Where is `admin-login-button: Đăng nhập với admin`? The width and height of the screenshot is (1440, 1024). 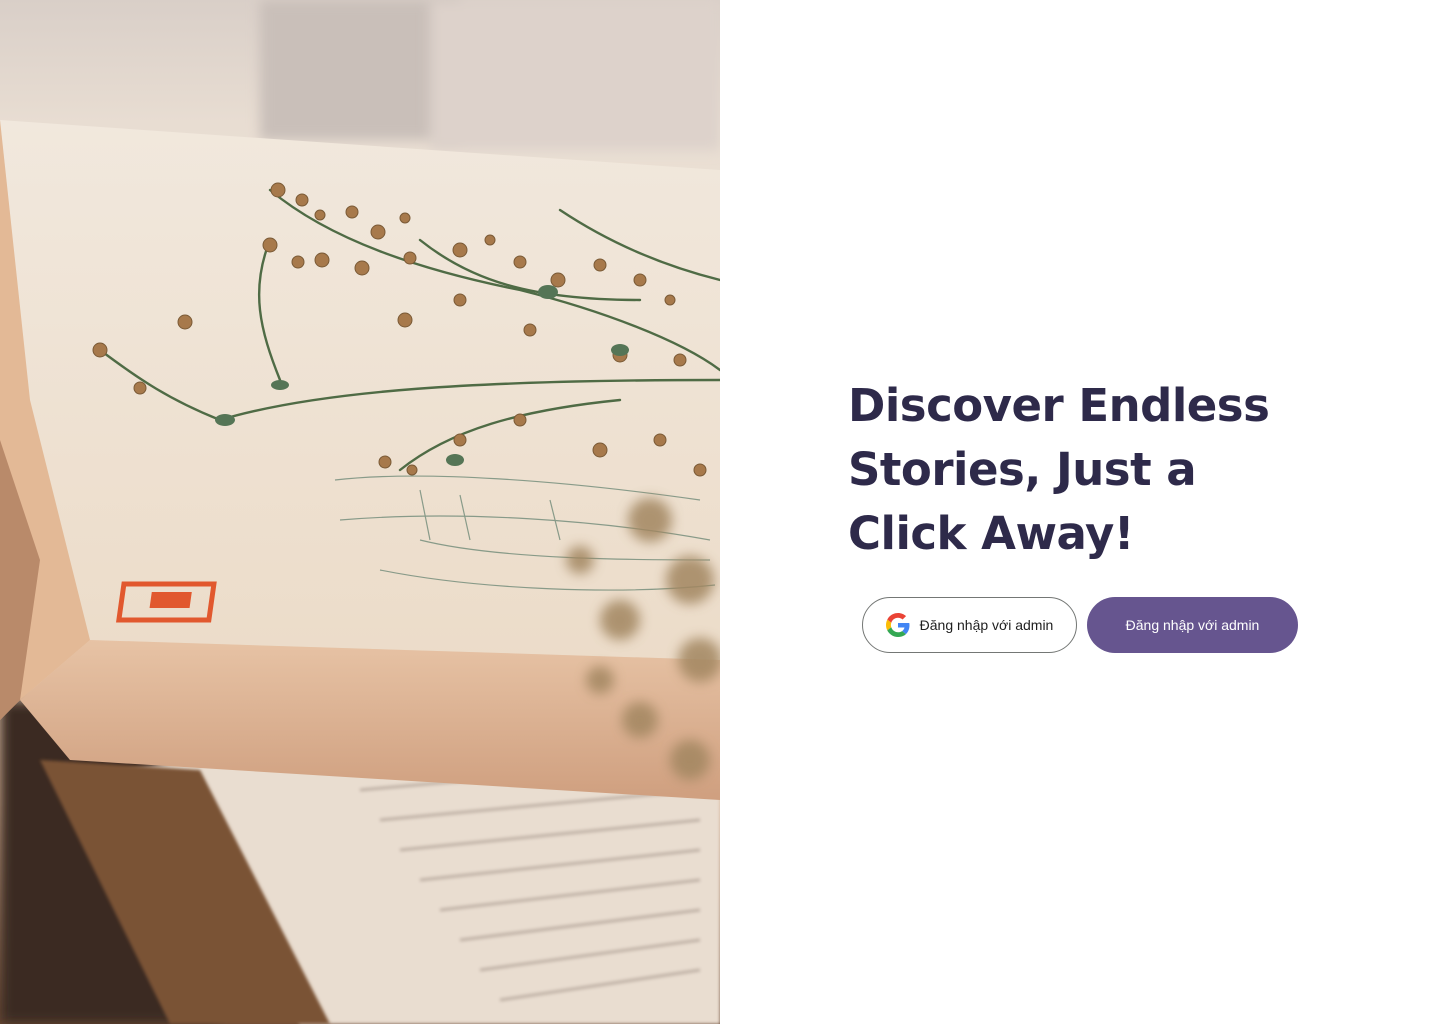
admin-login-button: Đăng nhập với admin is located at coordinates (1192, 625).